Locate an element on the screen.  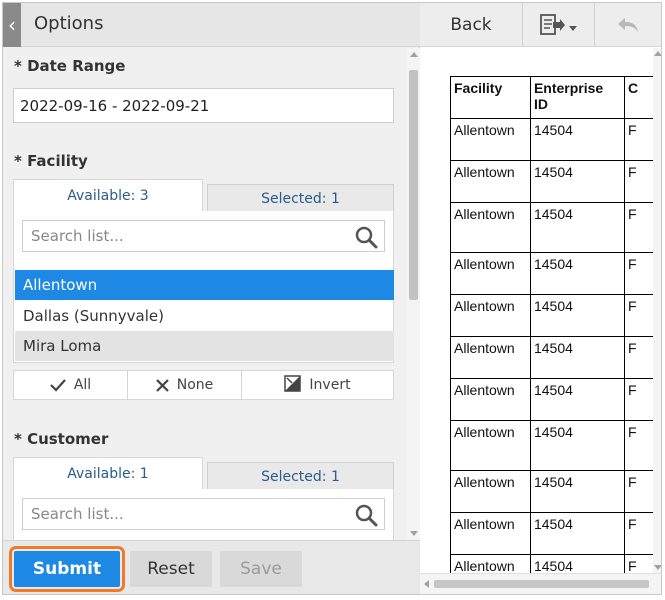
customer-tab-selected: Selected: 1 is located at coordinates (300, 476).